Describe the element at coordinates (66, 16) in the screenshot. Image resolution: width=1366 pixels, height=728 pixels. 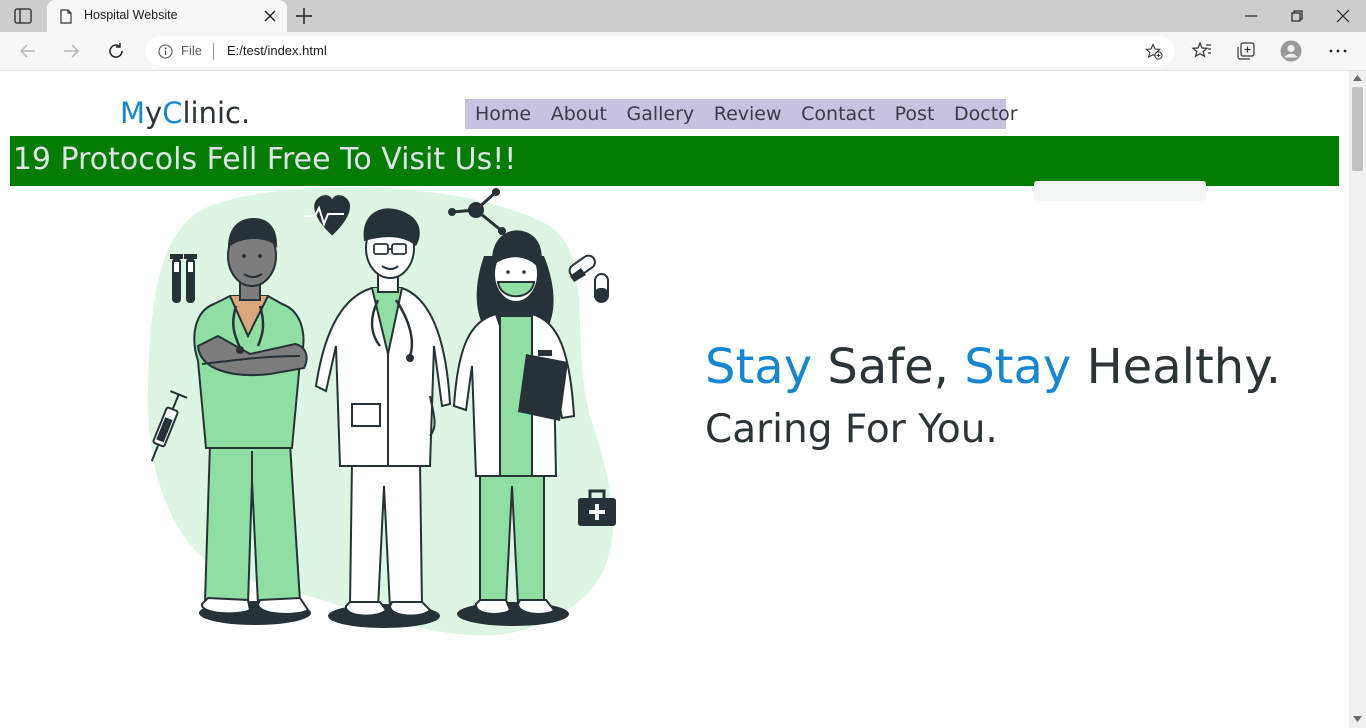
I see `page-icon` at that location.